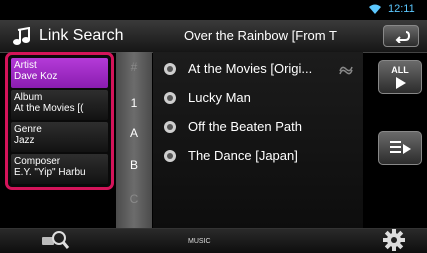 This screenshot has width=427, height=253. What do you see at coordinates (245, 126) in the screenshot?
I see `track-title: Off the Beaten Path` at bounding box center [245, 126].